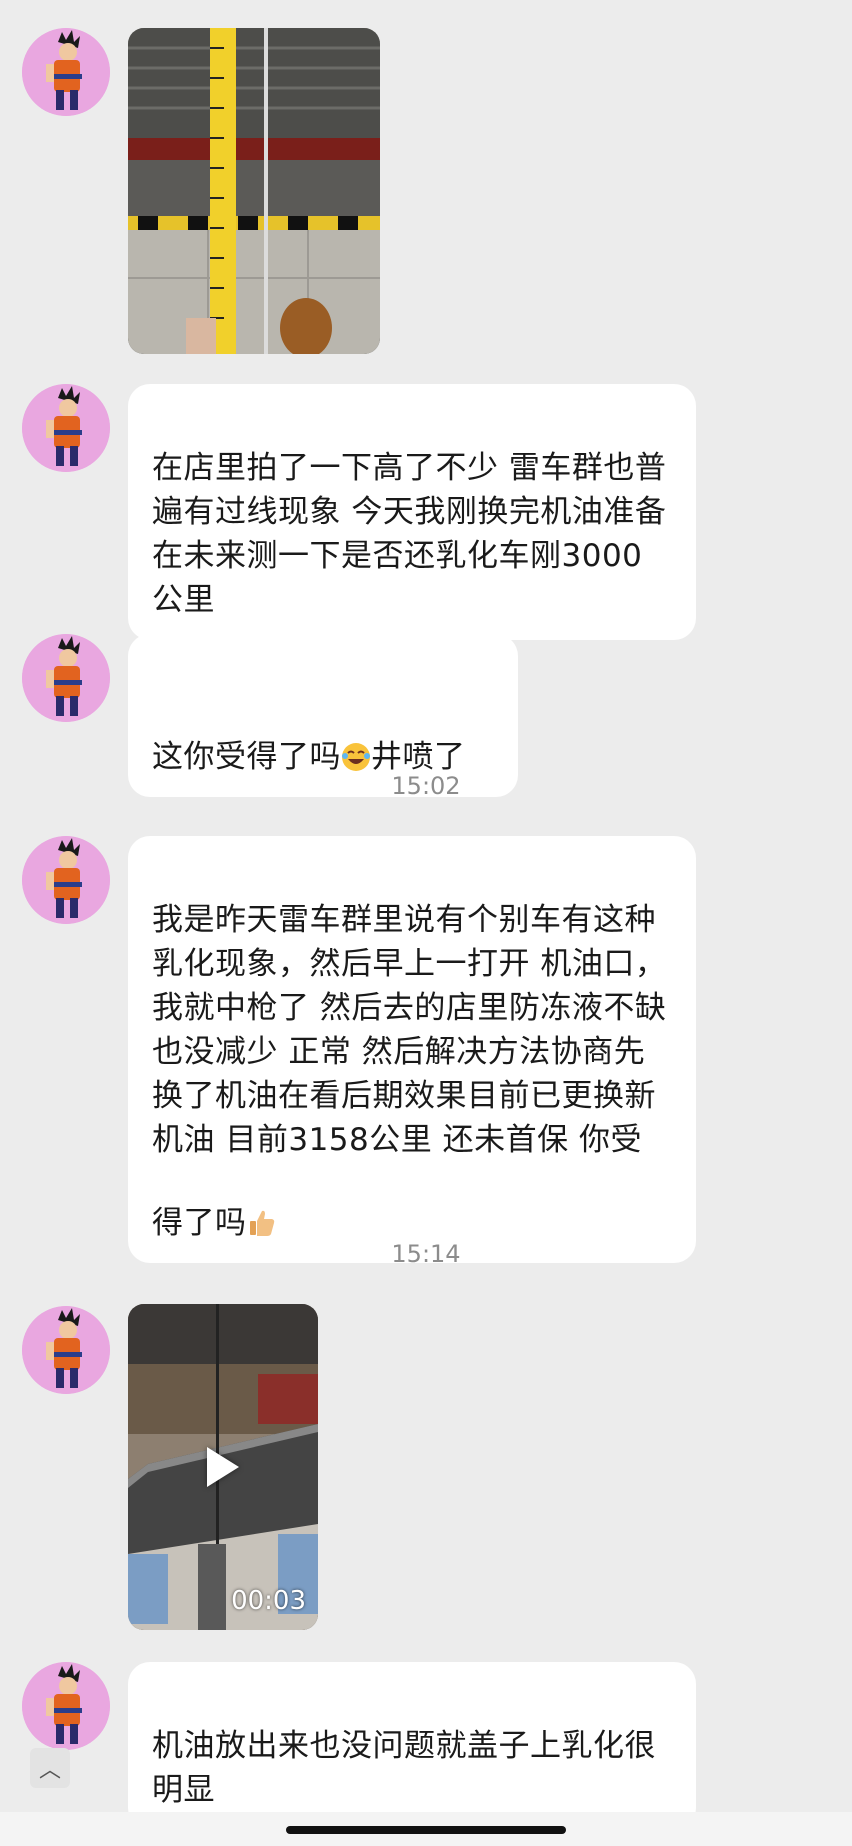 Image resolution: width=852 pixels, height=1846 pixels. I want to click on video-message: 00:03, so click(223, 1467).